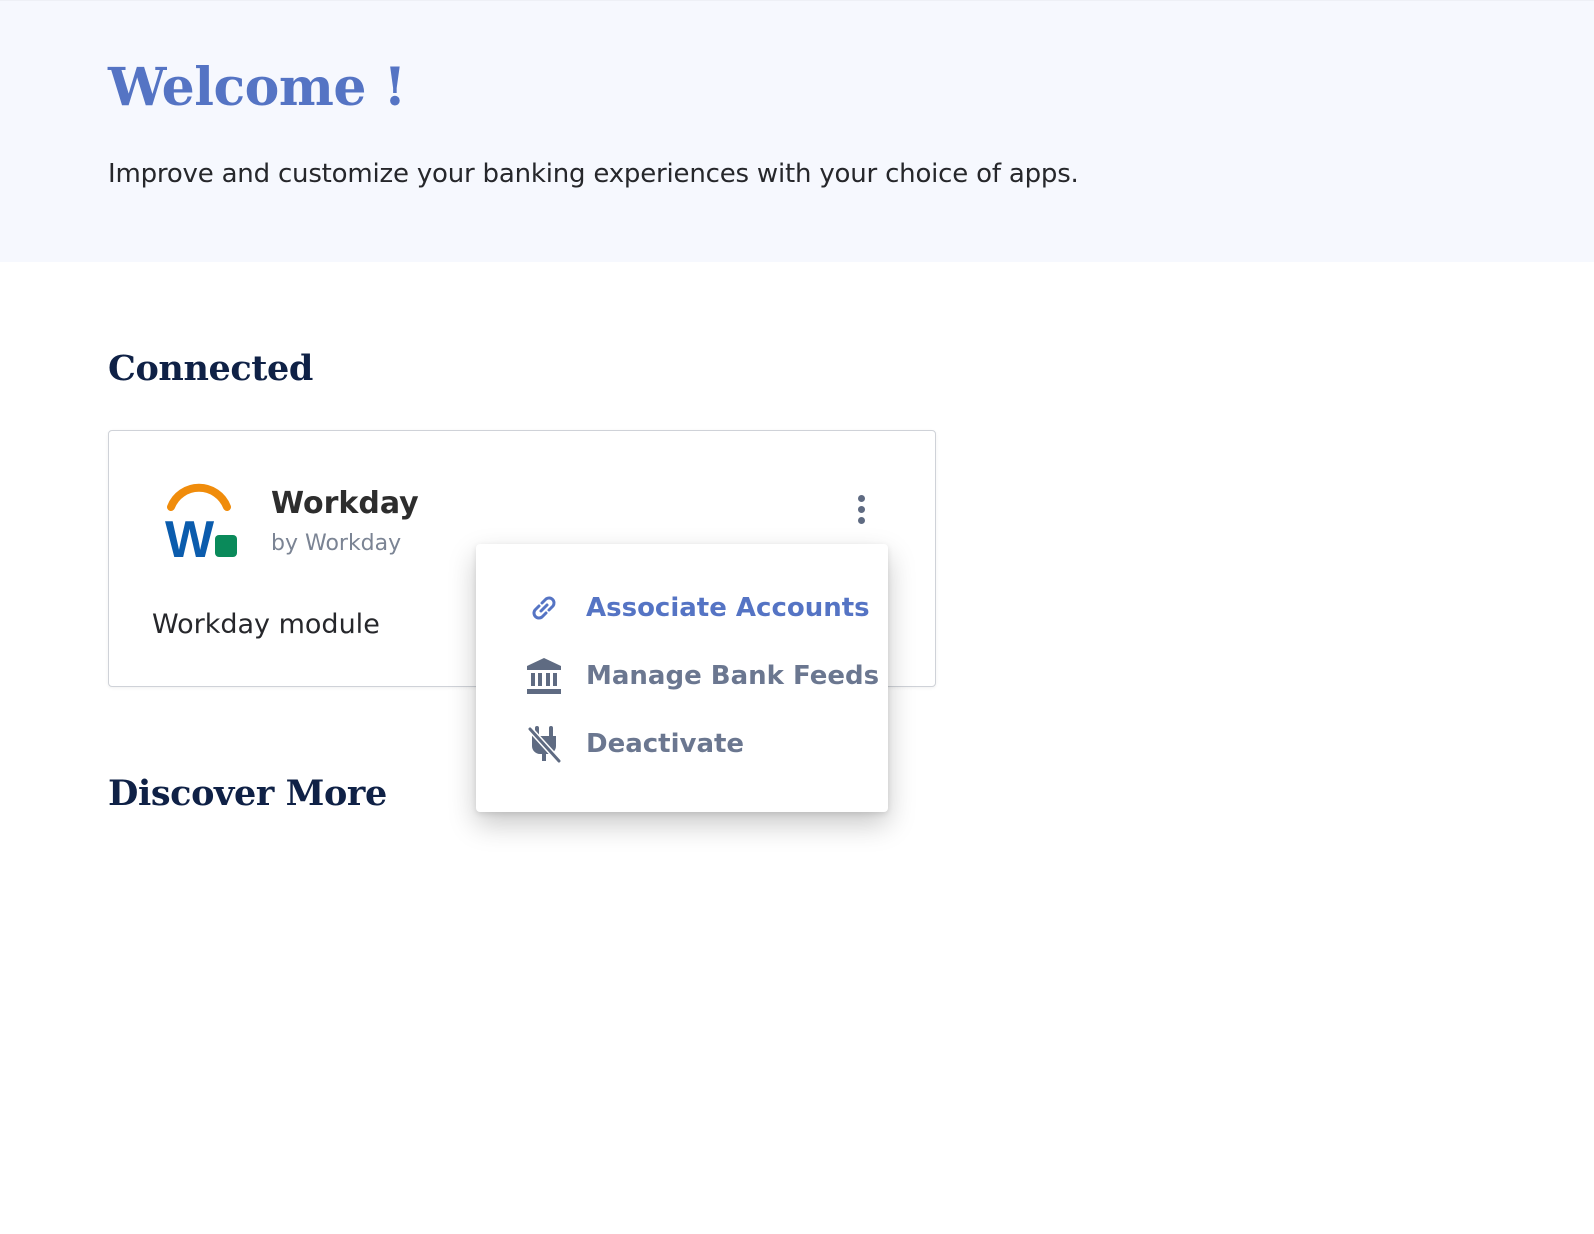  I want to click on svg-text: W, so click(190, 535).